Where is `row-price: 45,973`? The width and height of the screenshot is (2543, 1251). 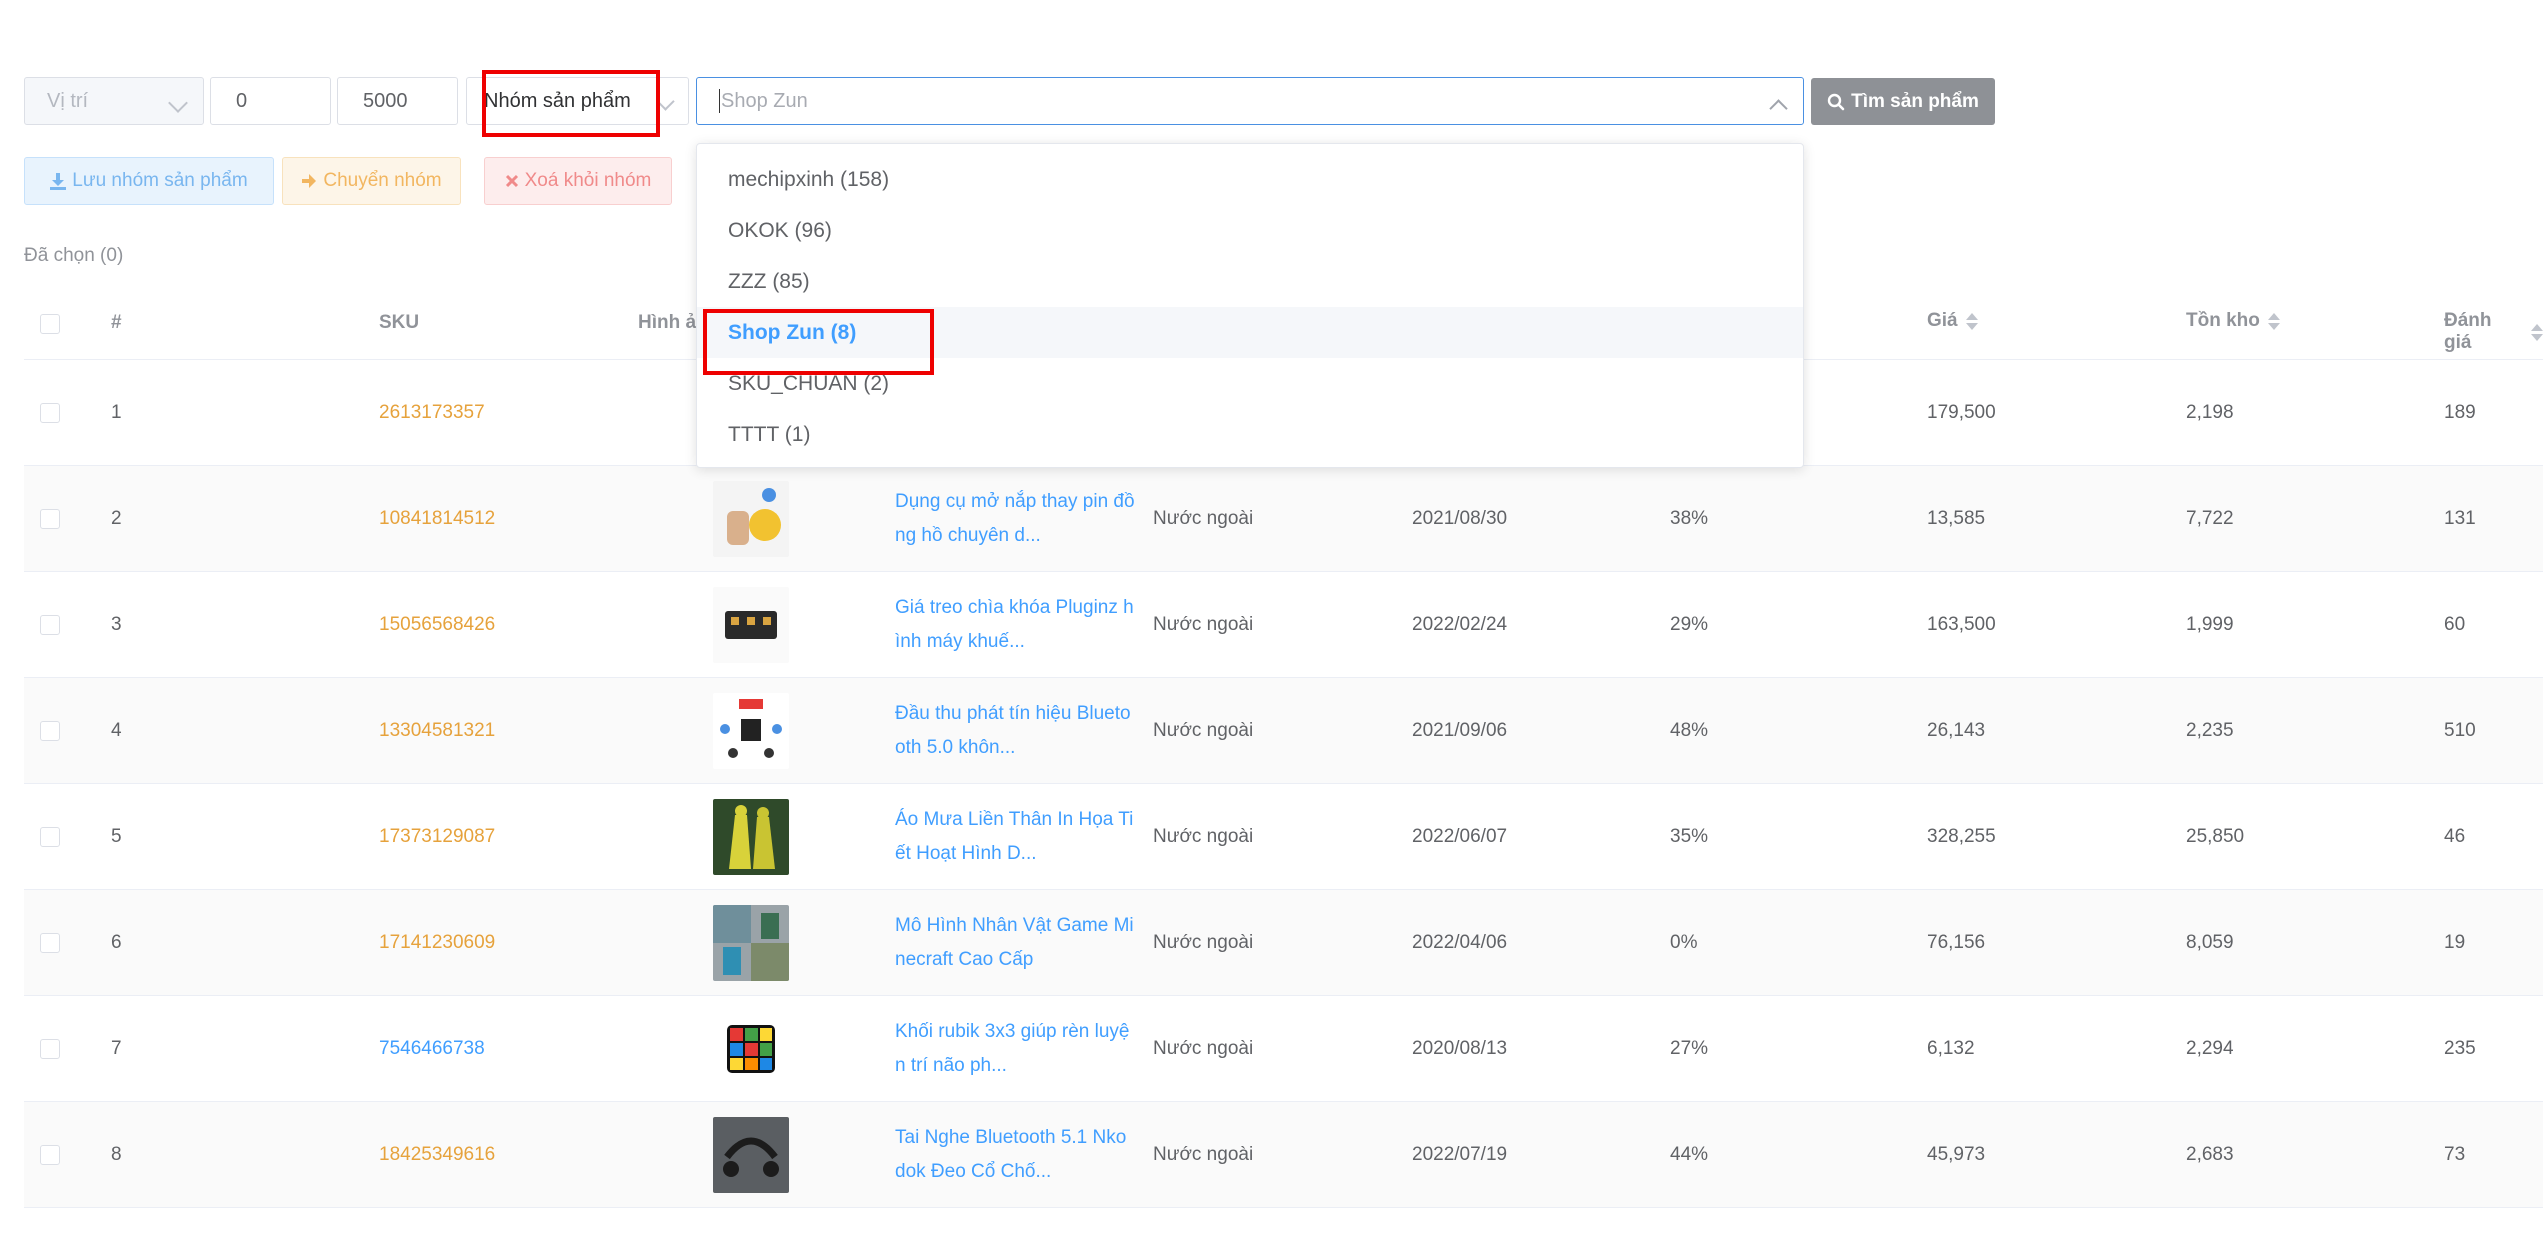
row-price: 45,973 is located at coordinates (1956, 1154).